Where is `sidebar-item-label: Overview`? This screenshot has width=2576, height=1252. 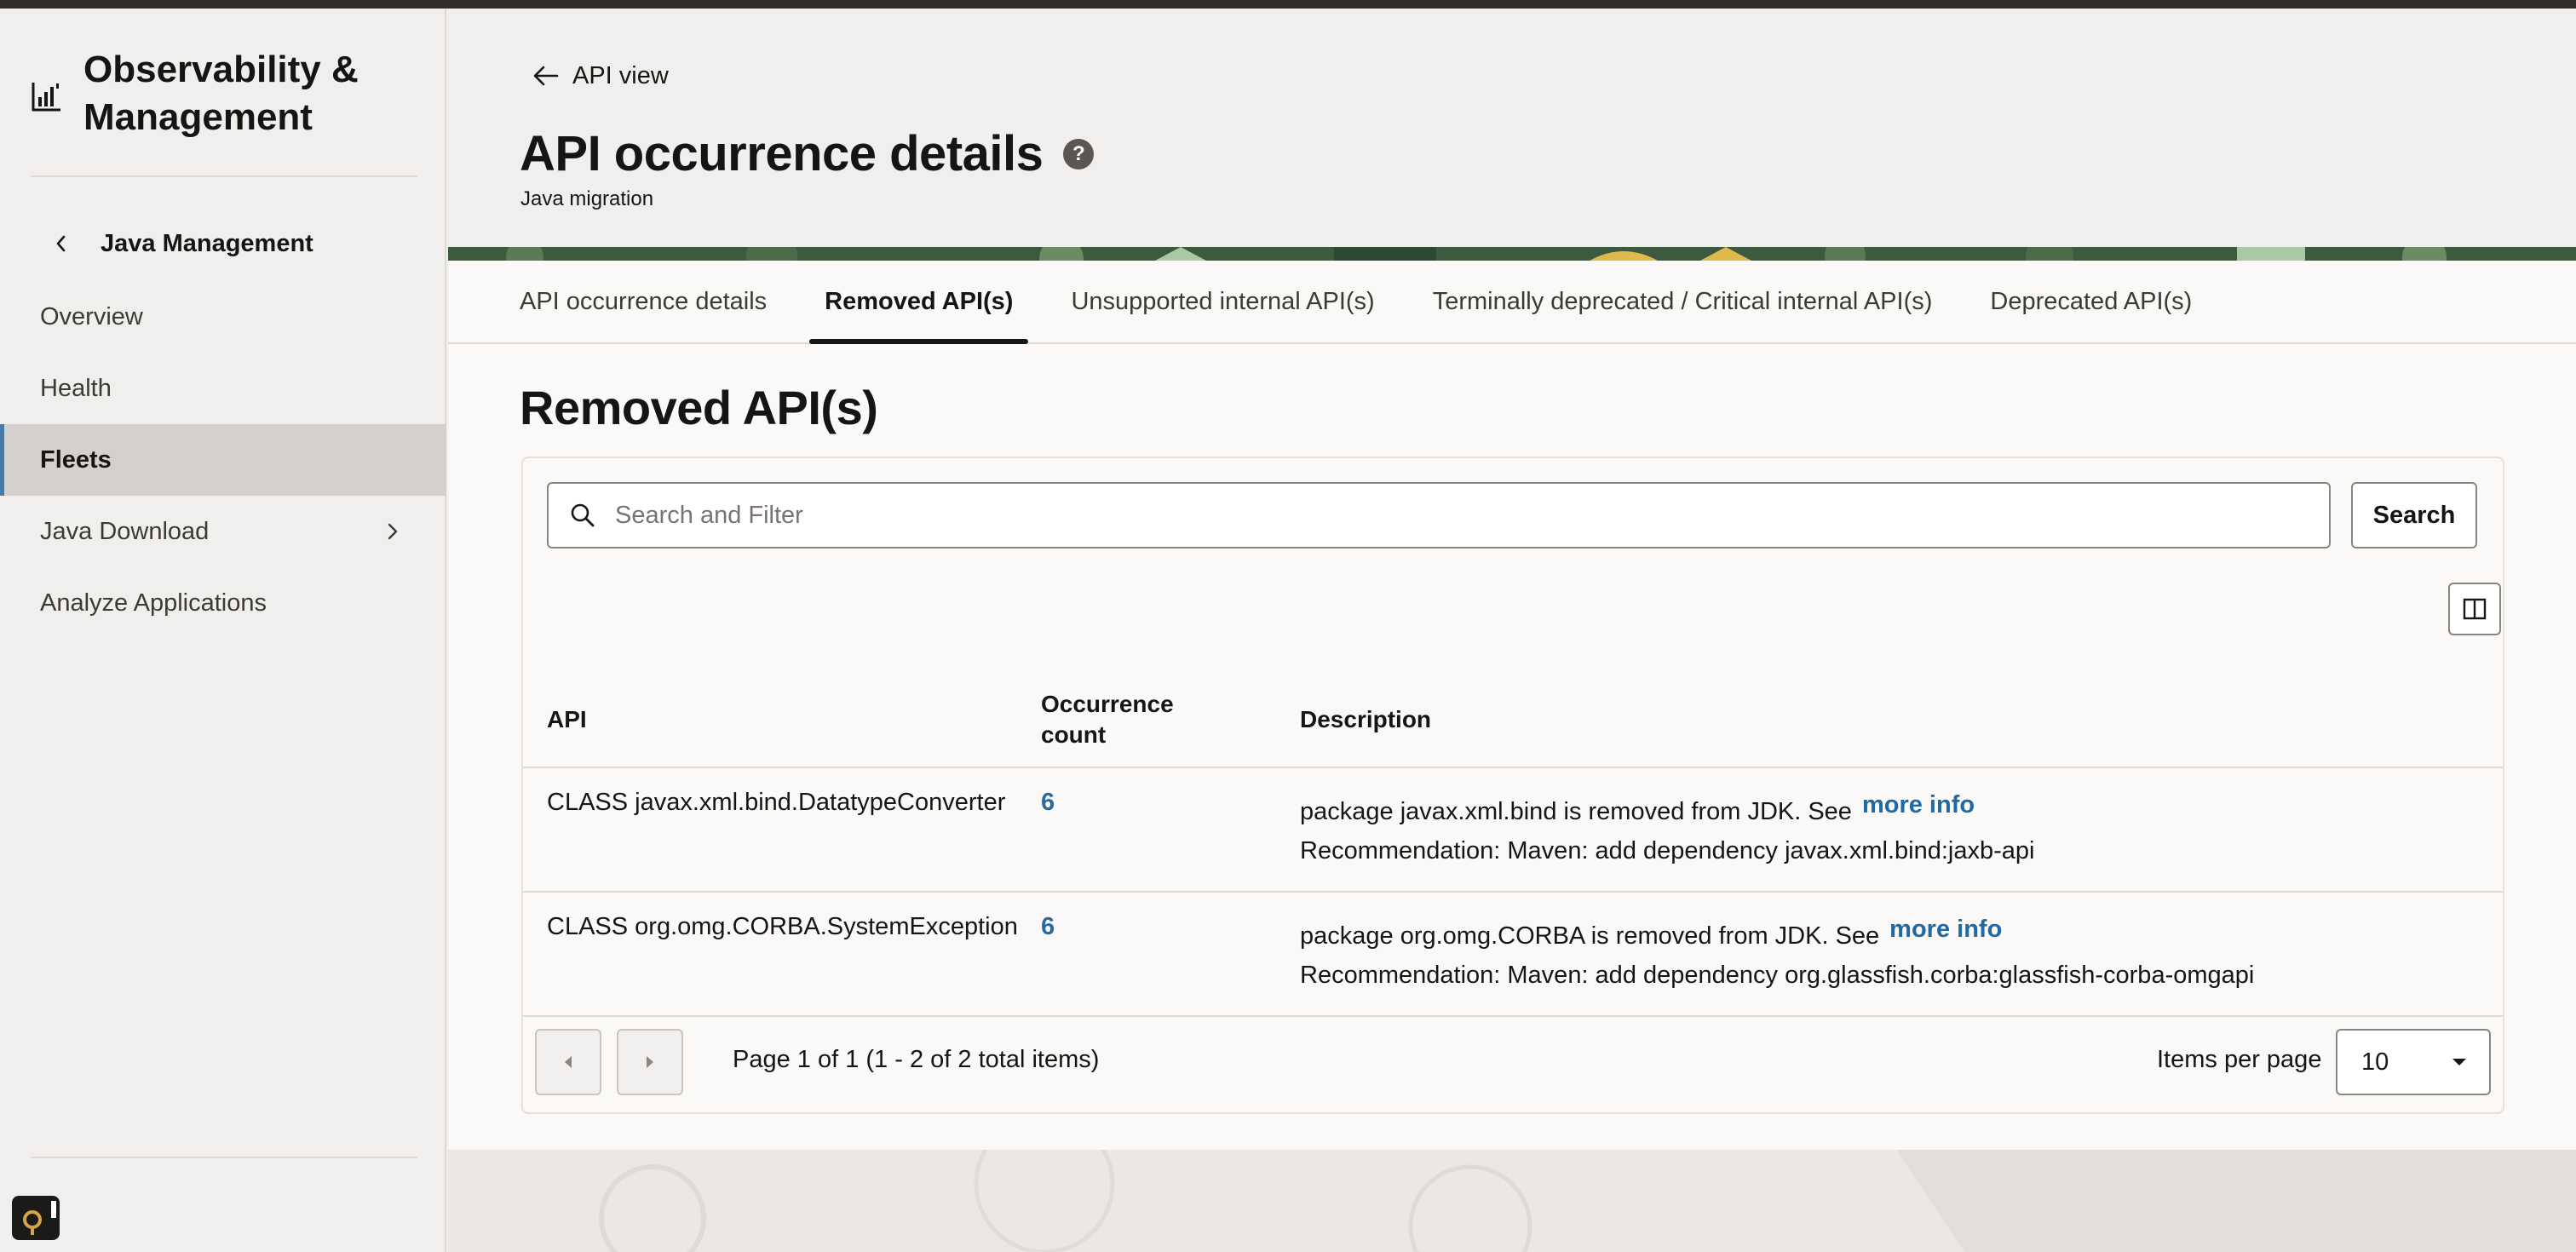 sidebar-item-label: Overview is located at coordinates (91, 316).